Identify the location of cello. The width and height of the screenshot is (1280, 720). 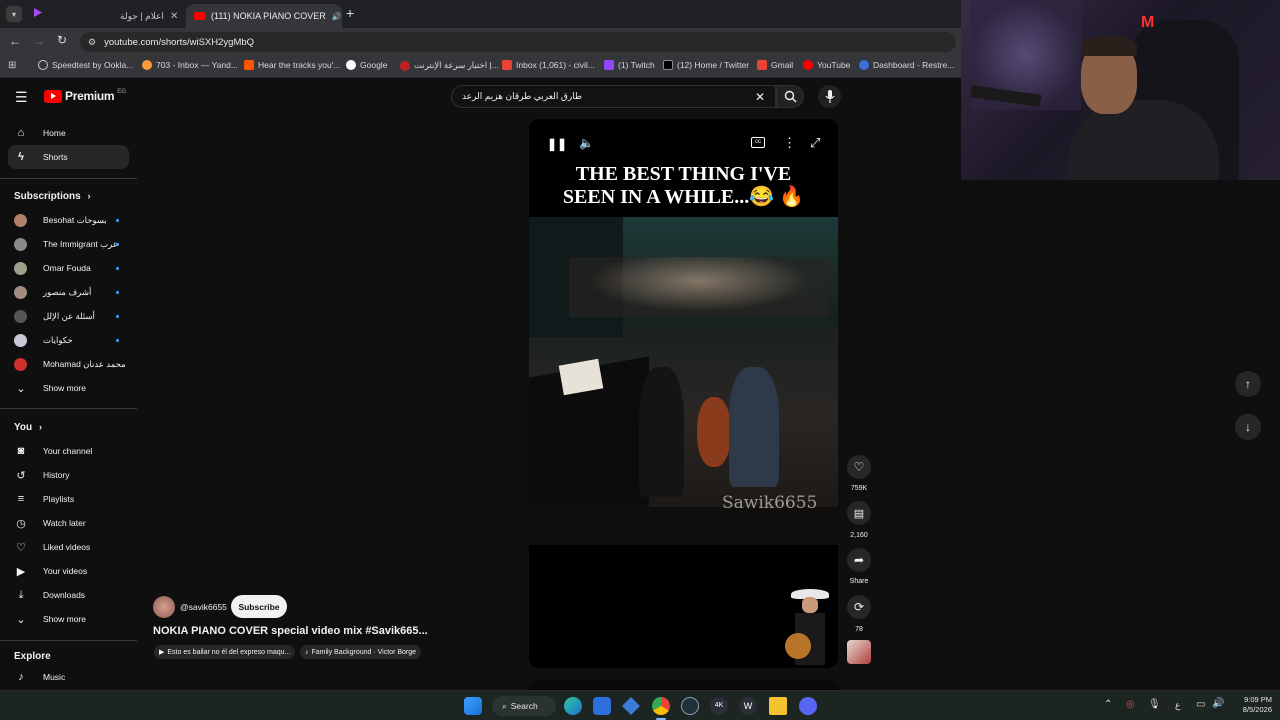
(714, 432).